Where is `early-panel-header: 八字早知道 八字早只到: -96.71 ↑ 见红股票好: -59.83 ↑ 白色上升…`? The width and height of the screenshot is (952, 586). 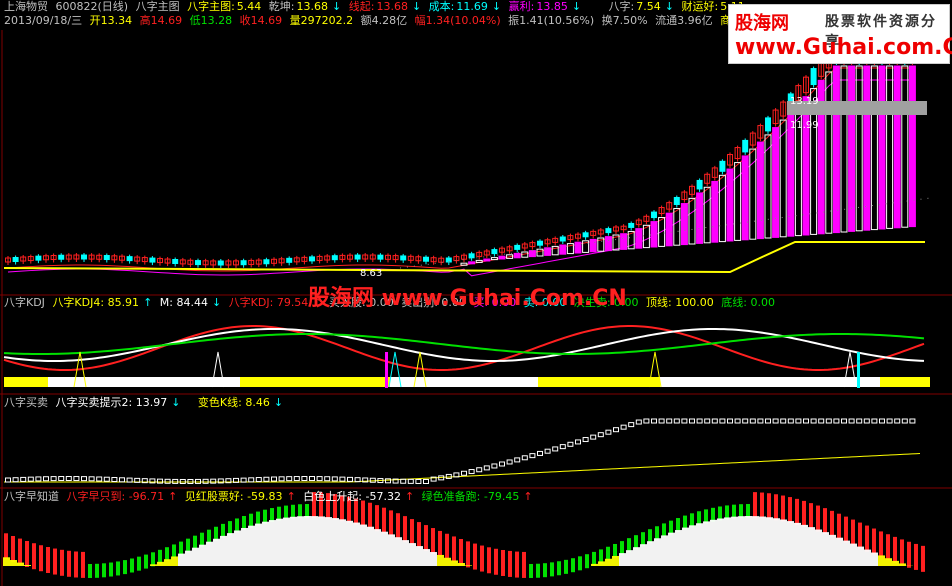
early-panel-header: 八字早知道 八字早只到: -96.71 ↑ 见红股票好: -59.83 ↑ 白色上升… is located at coordinates (268, 496).